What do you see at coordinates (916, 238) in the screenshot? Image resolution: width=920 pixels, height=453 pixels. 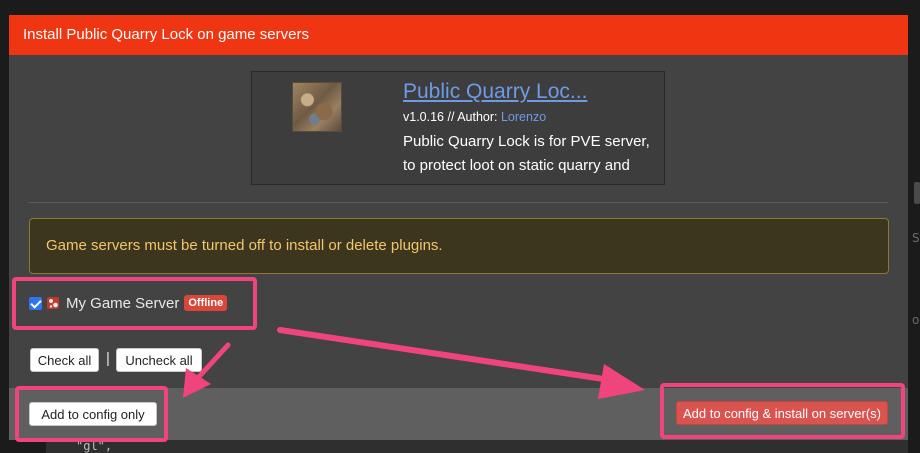 I see `background-text-fragment: S` at bounding box center [916, 238].